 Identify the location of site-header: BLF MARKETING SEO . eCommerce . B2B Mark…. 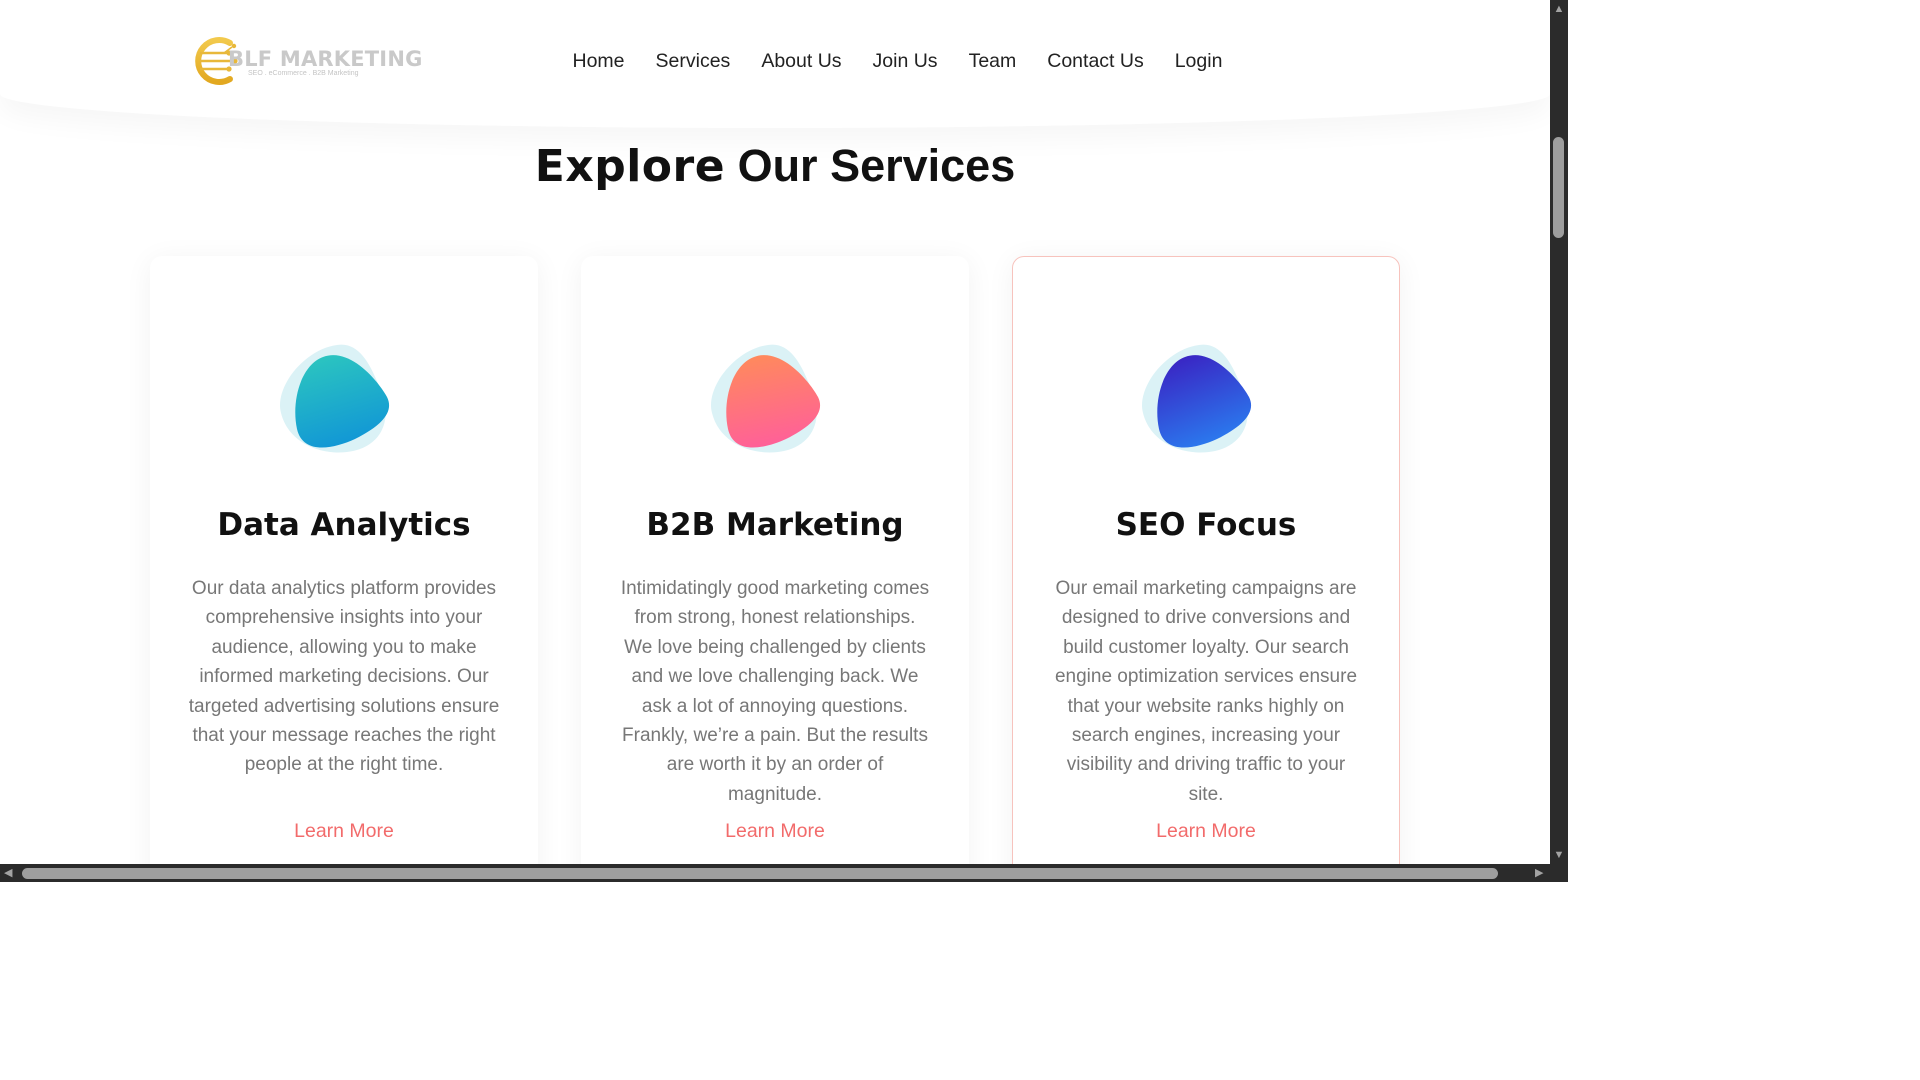
(775, 64).